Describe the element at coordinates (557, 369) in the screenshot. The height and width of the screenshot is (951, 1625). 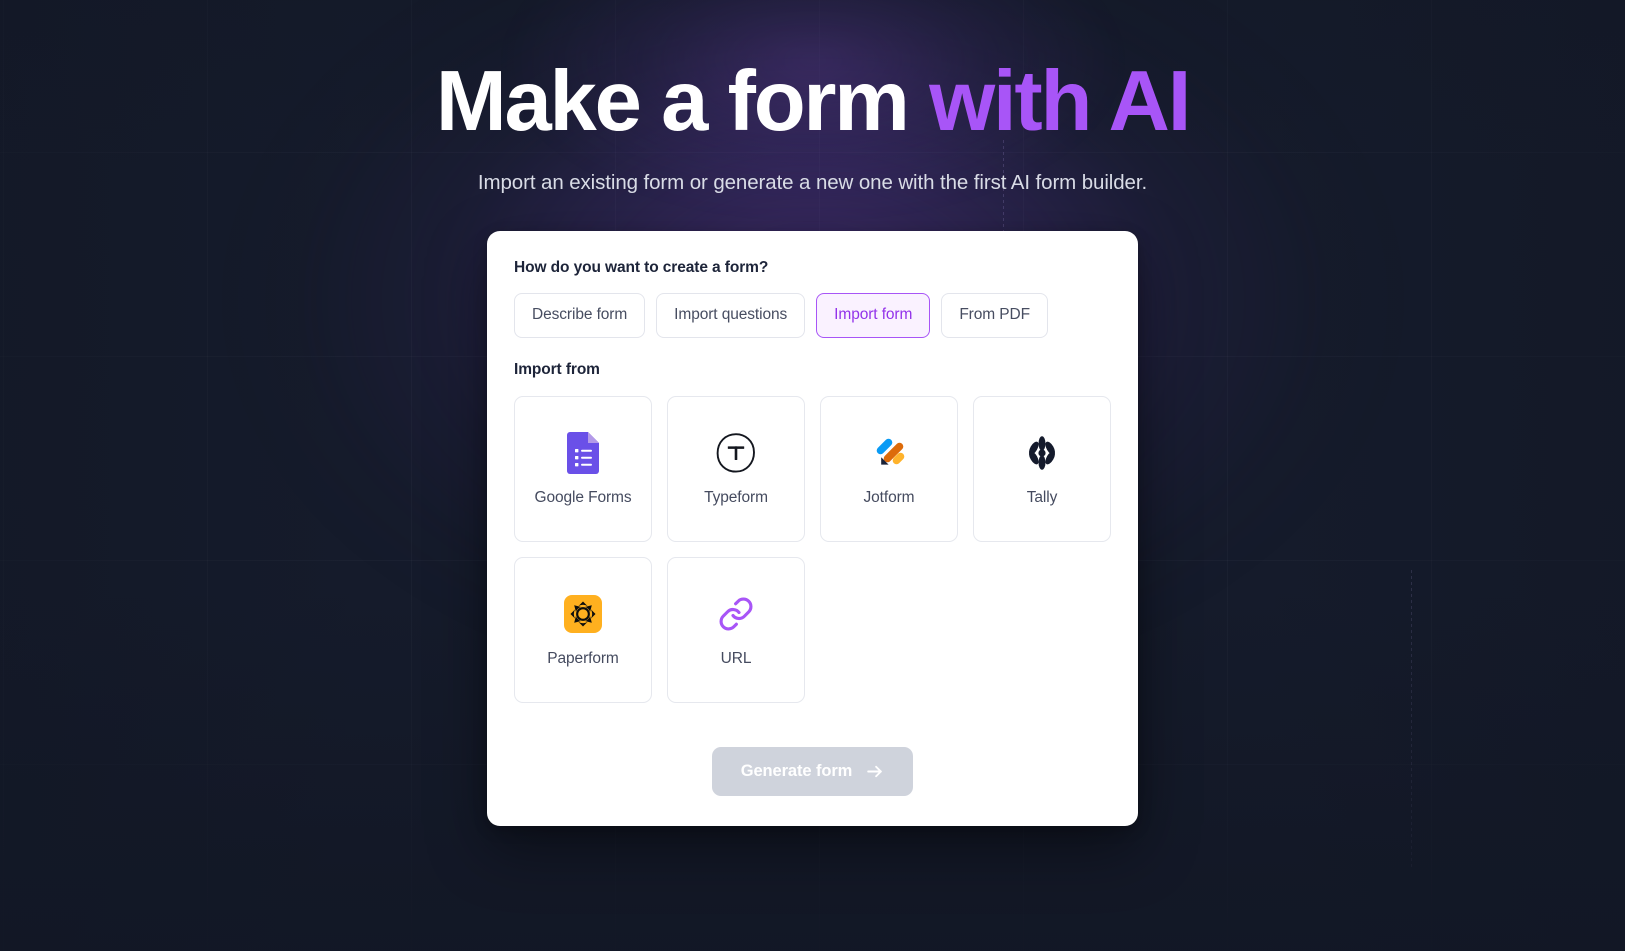
I see `import-from-label: Import from` at that location.